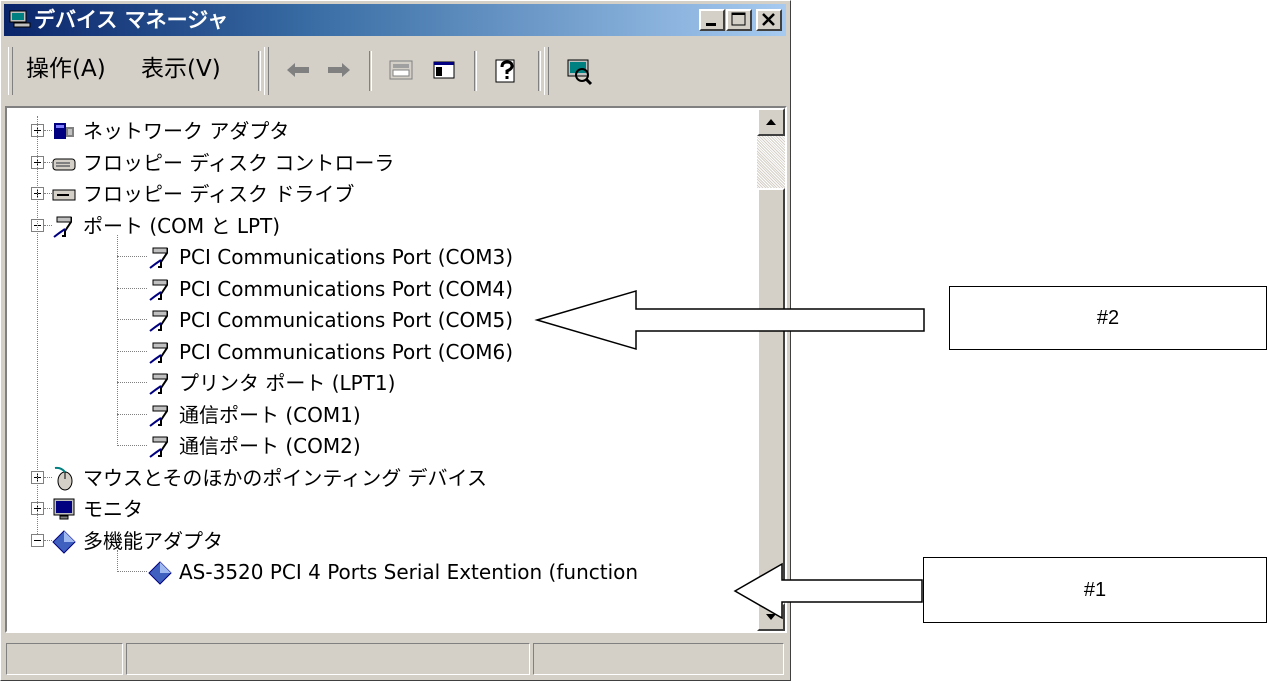 Image resolution: width=1270 pixels, height=681 pixels. I want to click on arrow-to-multifunction-device, so click(828, 591).